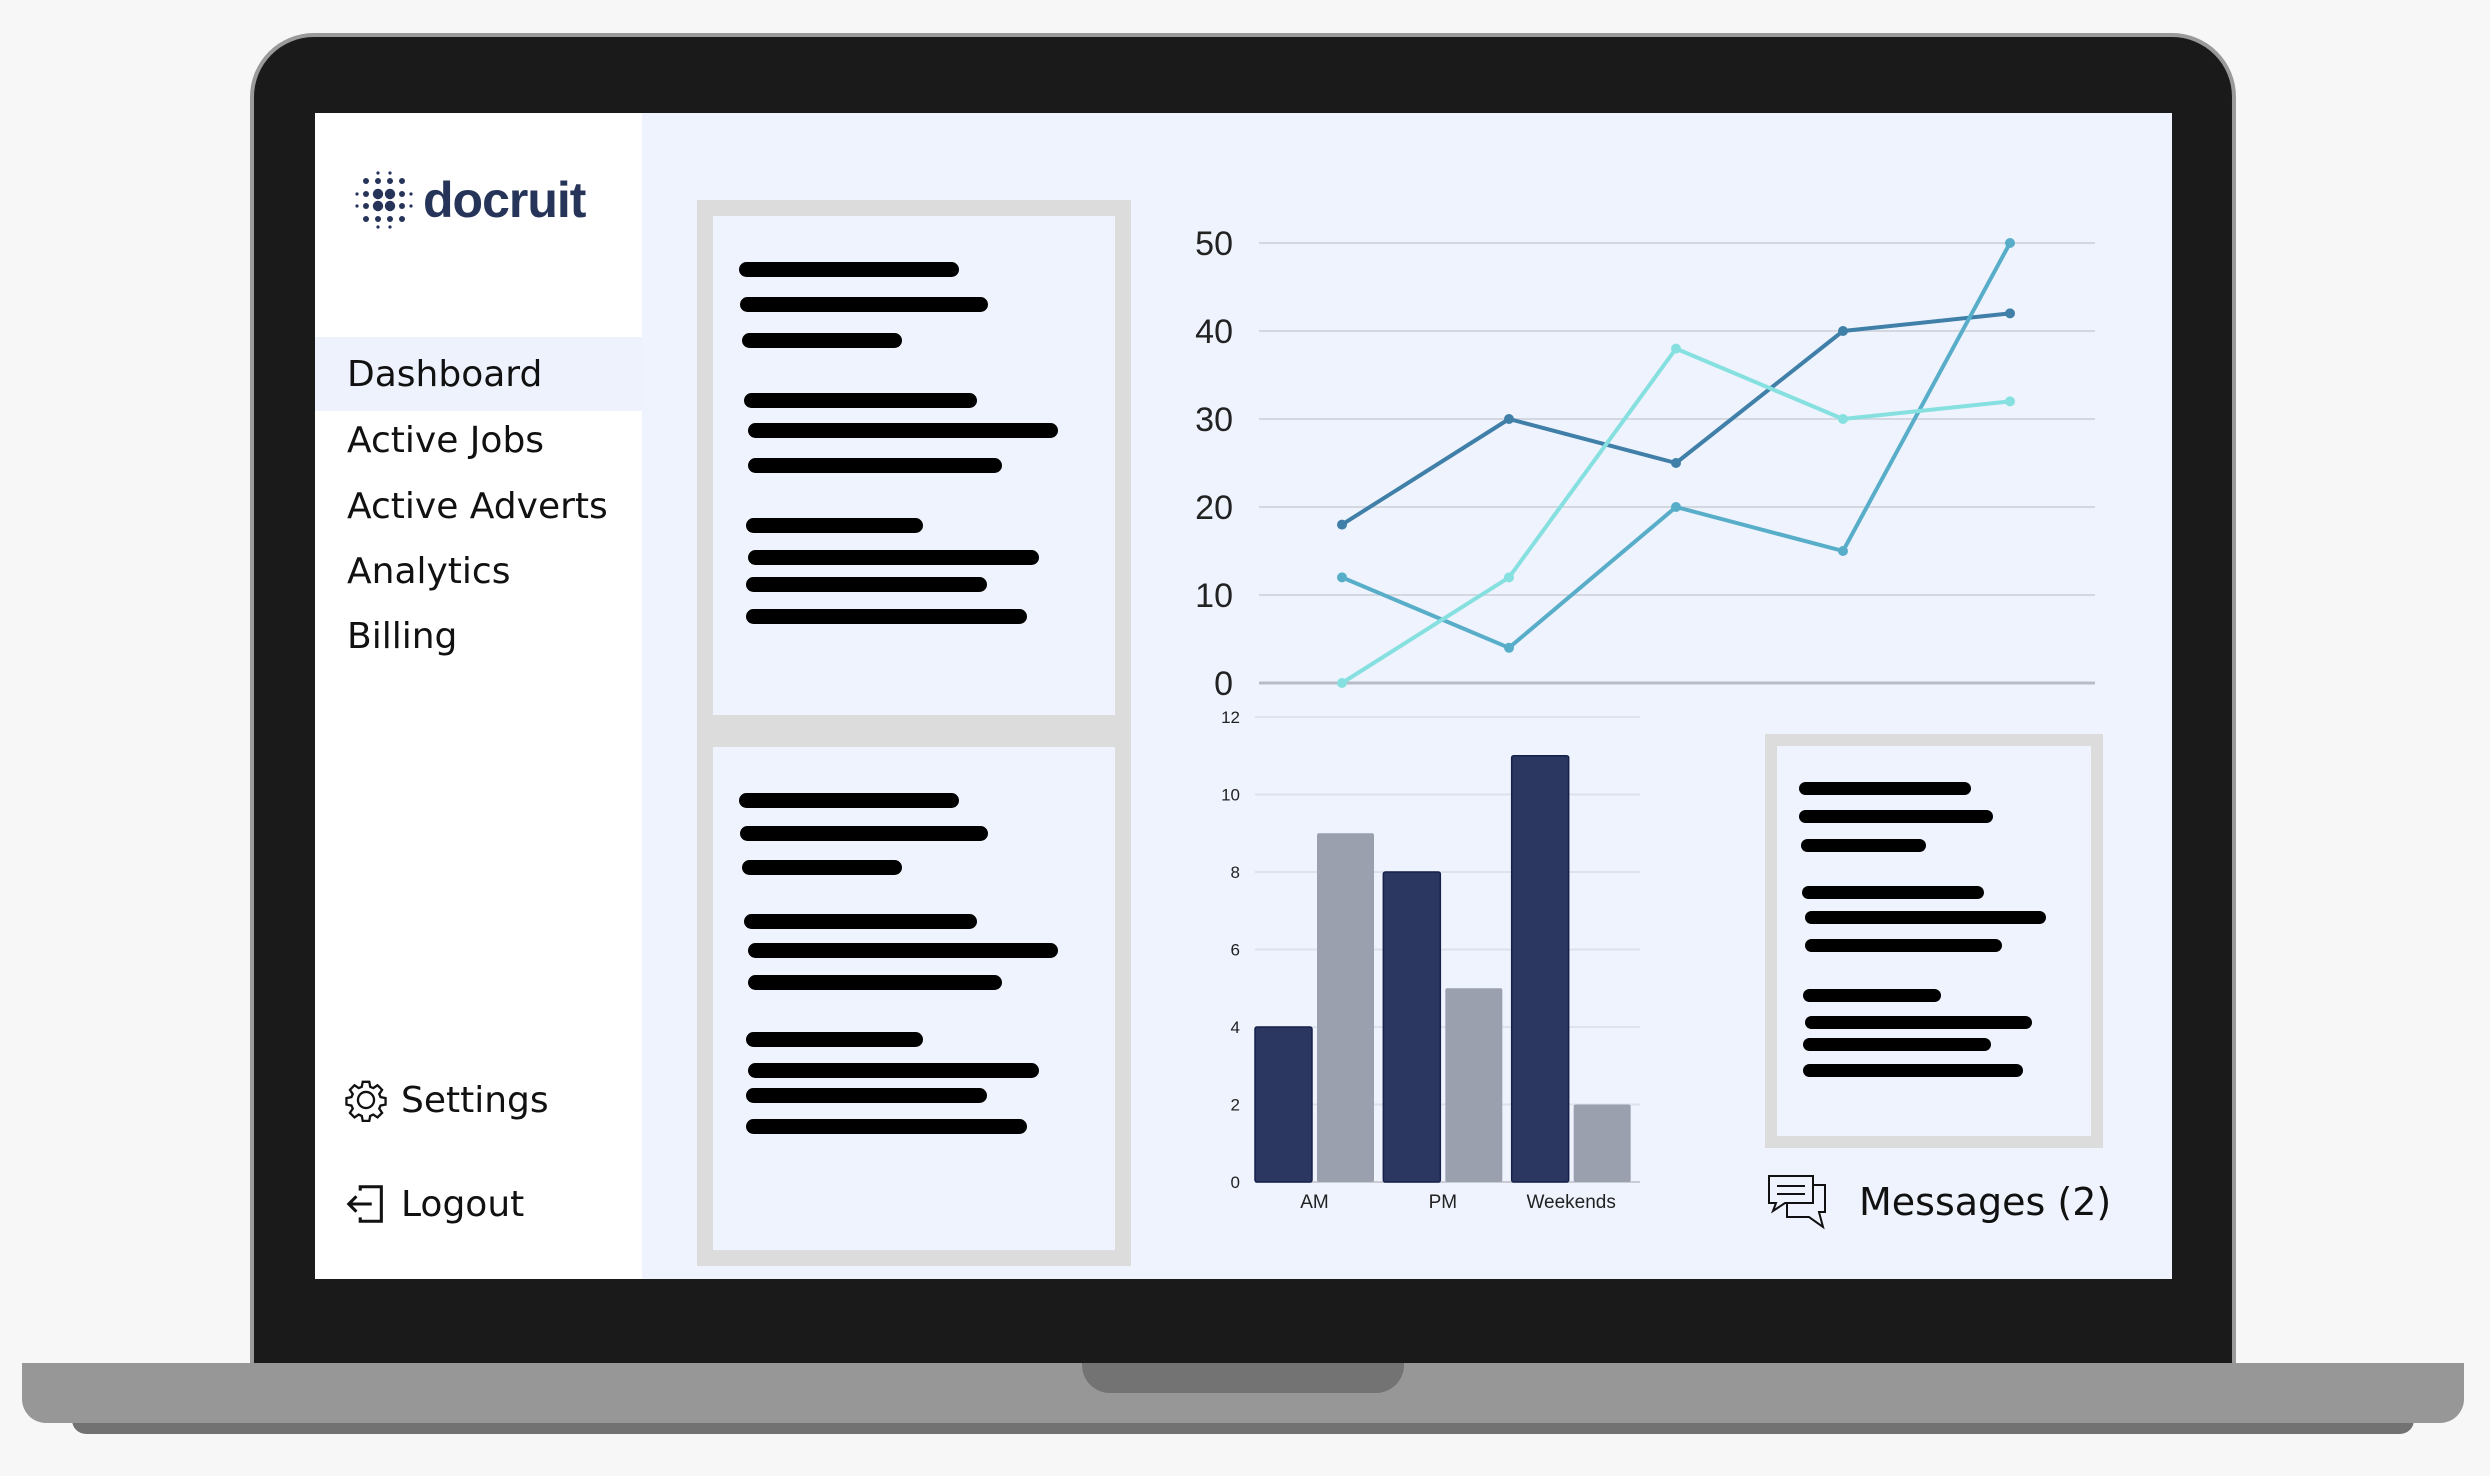  What do you see at coordinates (1235, 1027) in the screenshot?
I see `y-tick-label: 4` at bounding box center [1235, 1027].